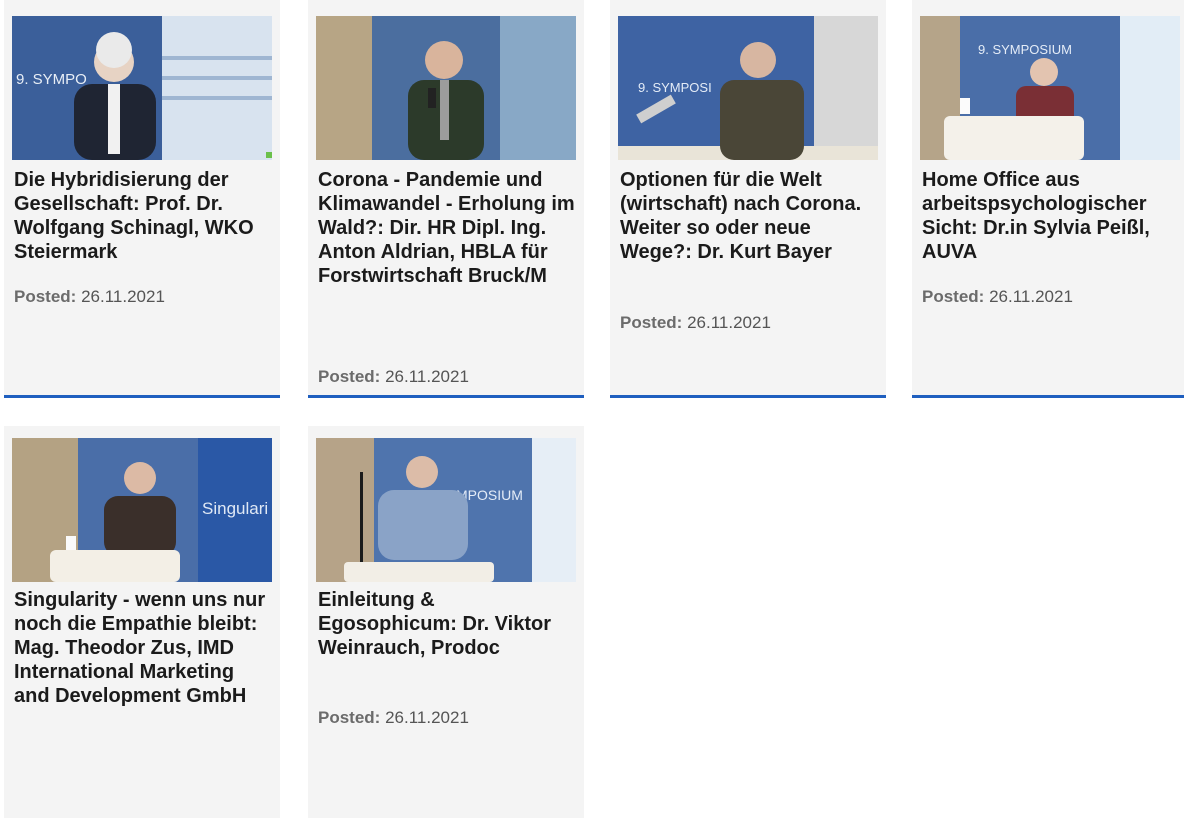 The height and width of the screenshot is (818, 1184). I want to click on video-thumbnail: 9. SYMPOSIUM, so click(1050, 88).